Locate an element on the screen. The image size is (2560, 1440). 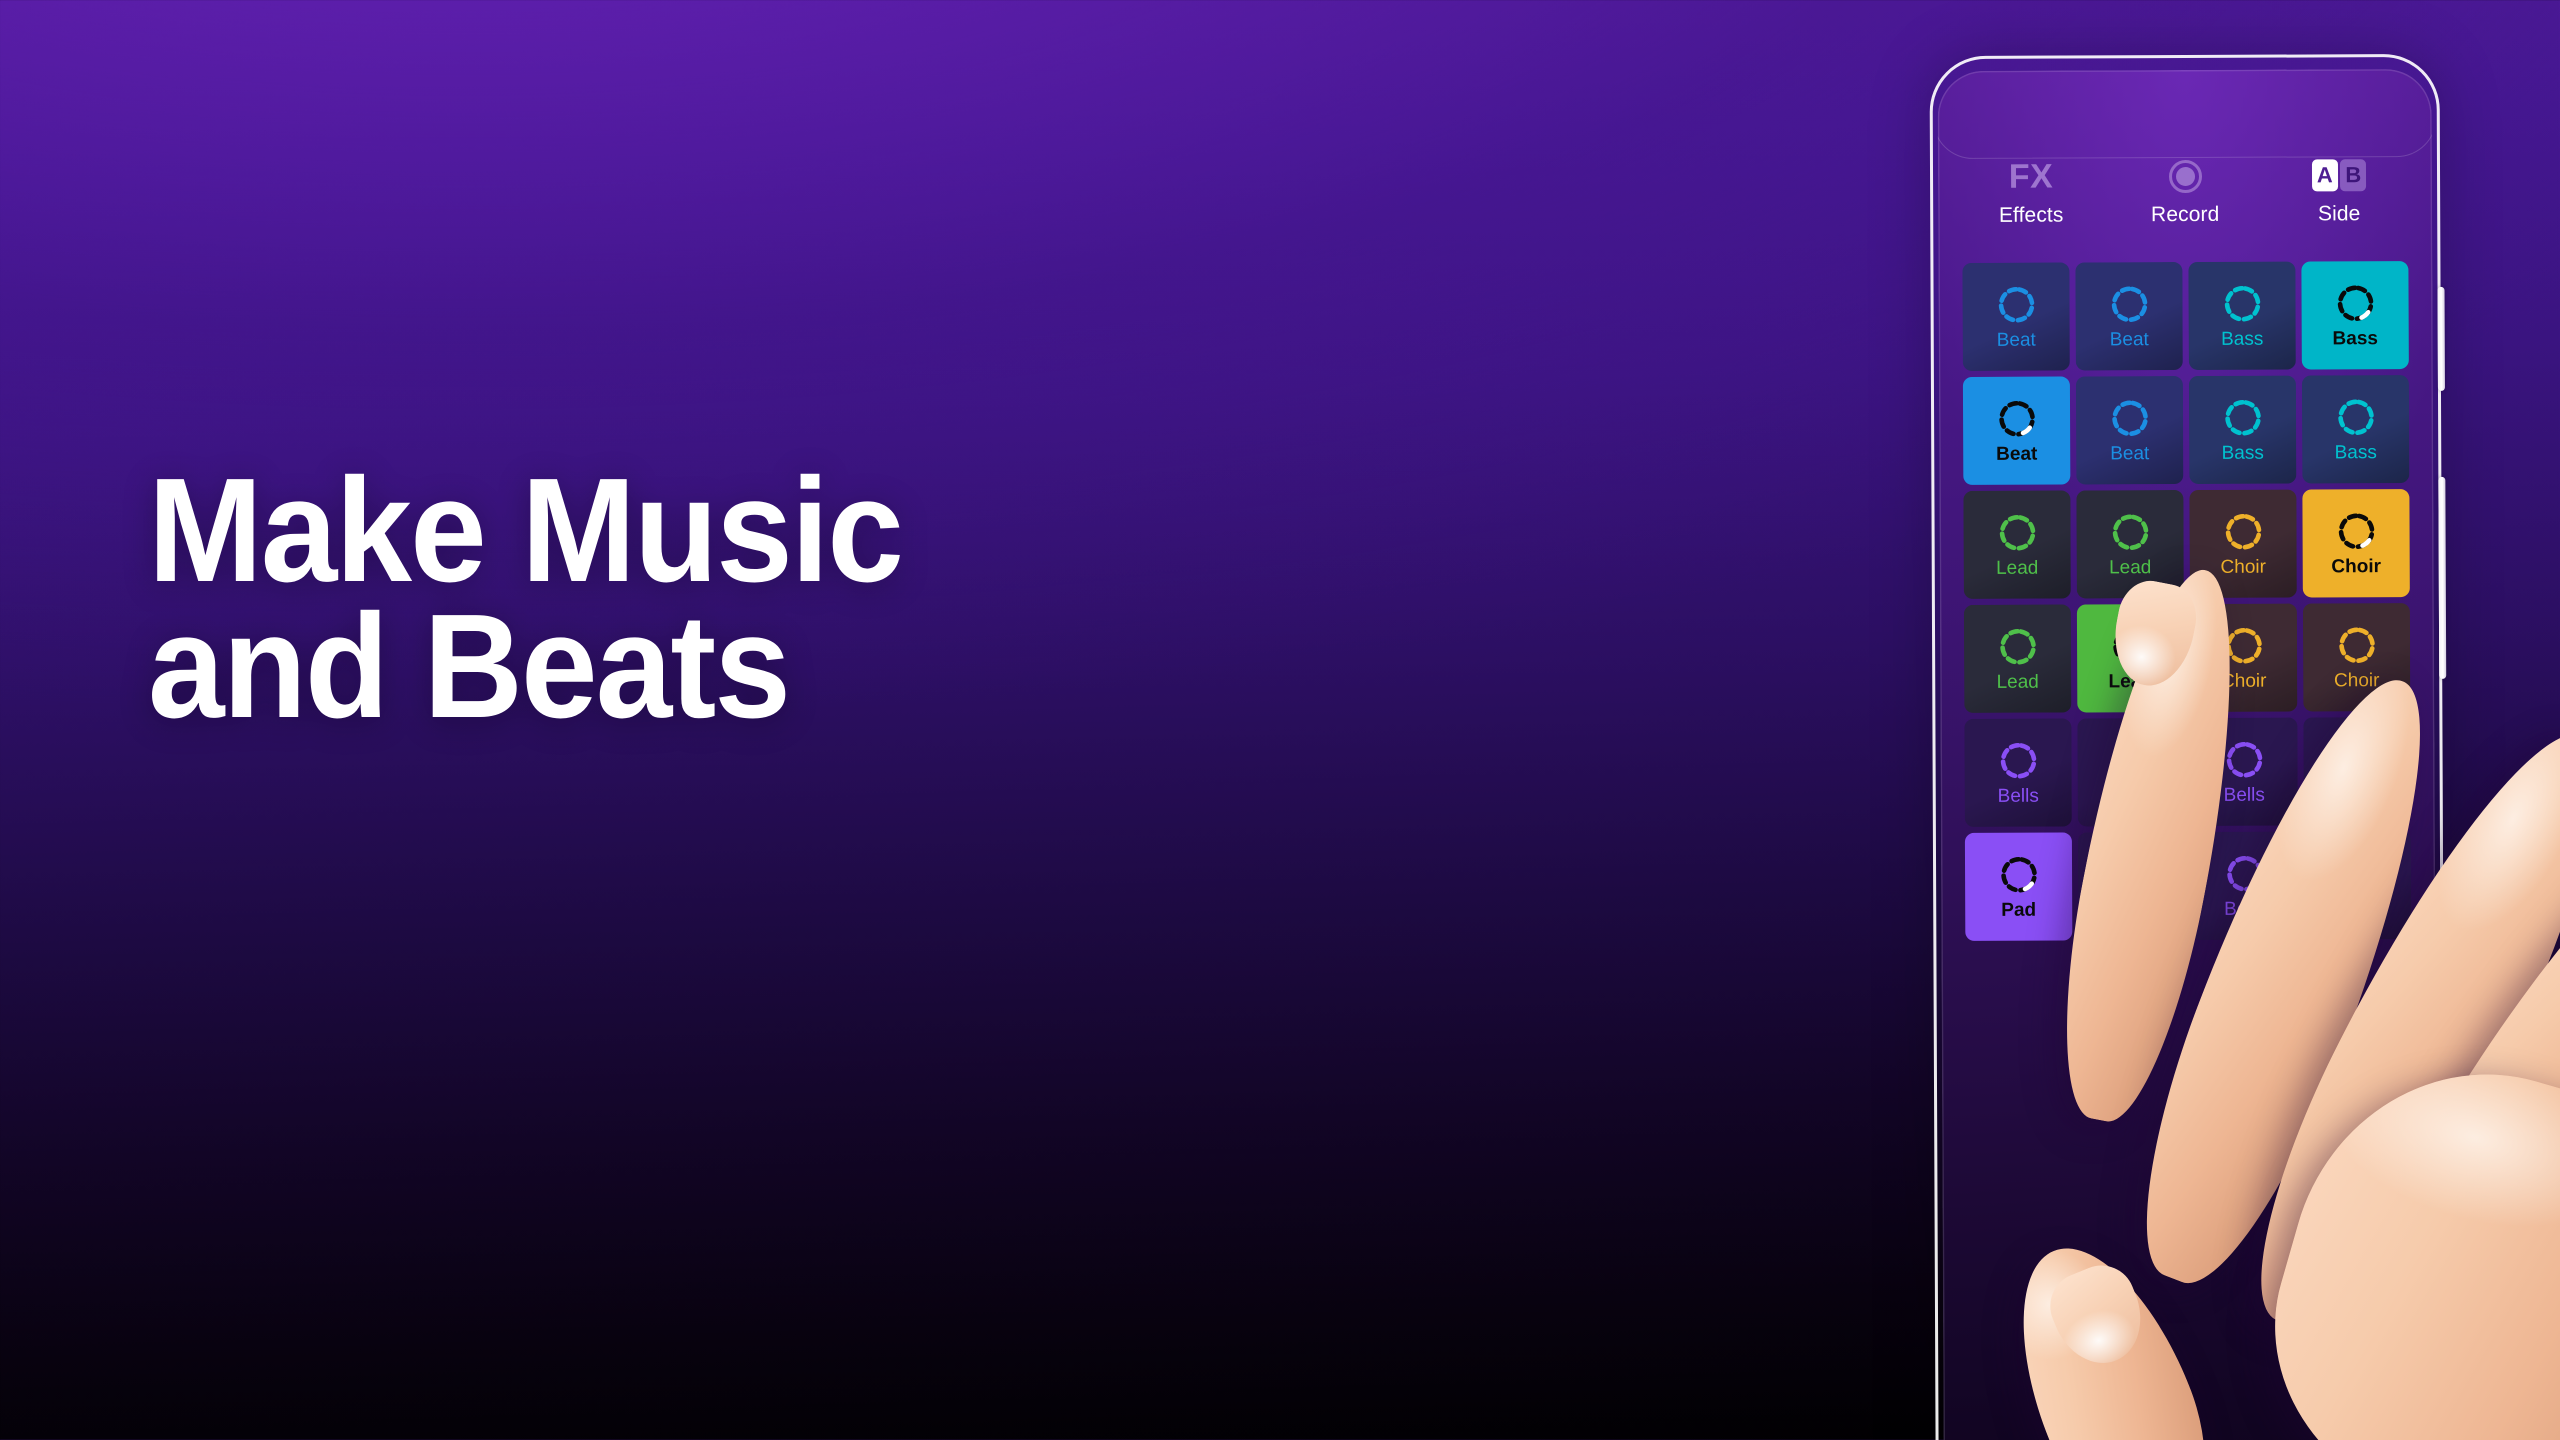
pad-bells-23: Bells is located at coordinates (2357, 885).